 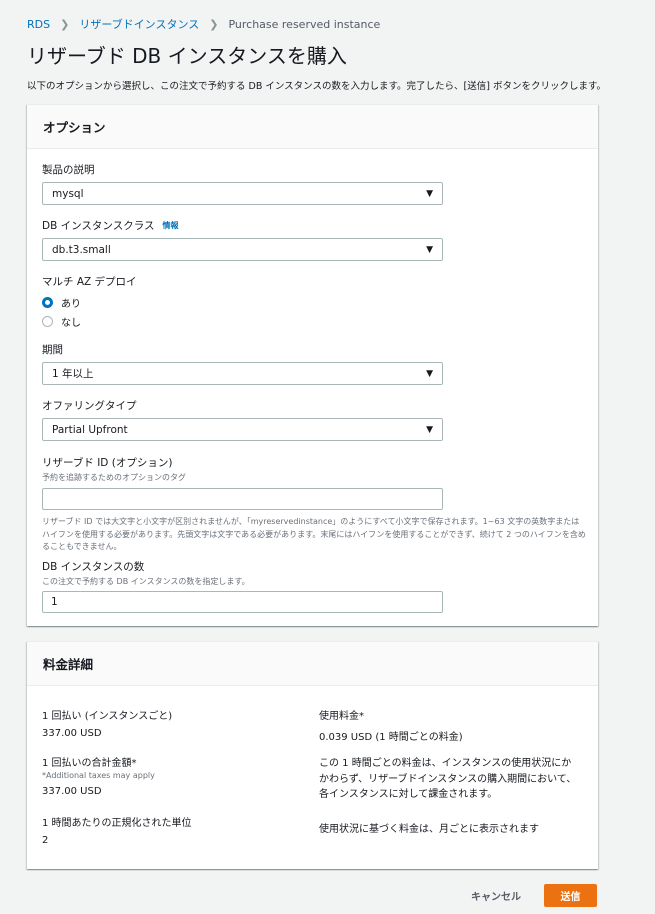 I want to click on count-input: 1, so click(x=242, y=602).